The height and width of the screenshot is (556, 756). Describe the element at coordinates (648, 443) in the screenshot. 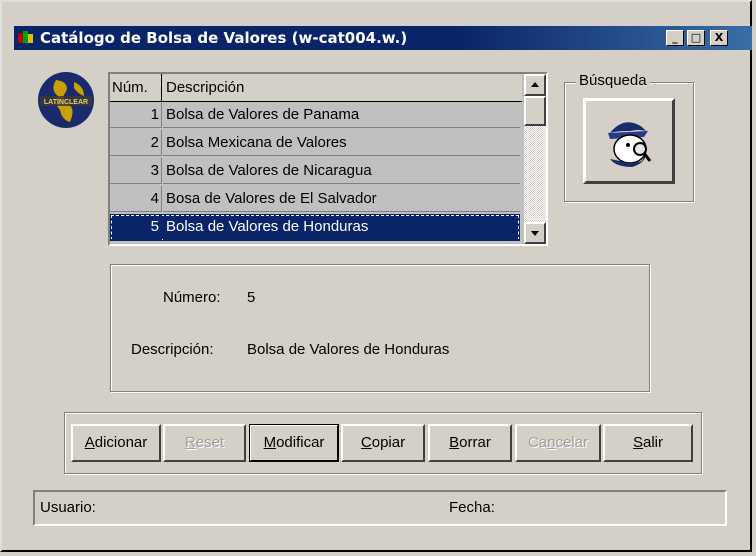

I see `salir-button: Salir` at that location.